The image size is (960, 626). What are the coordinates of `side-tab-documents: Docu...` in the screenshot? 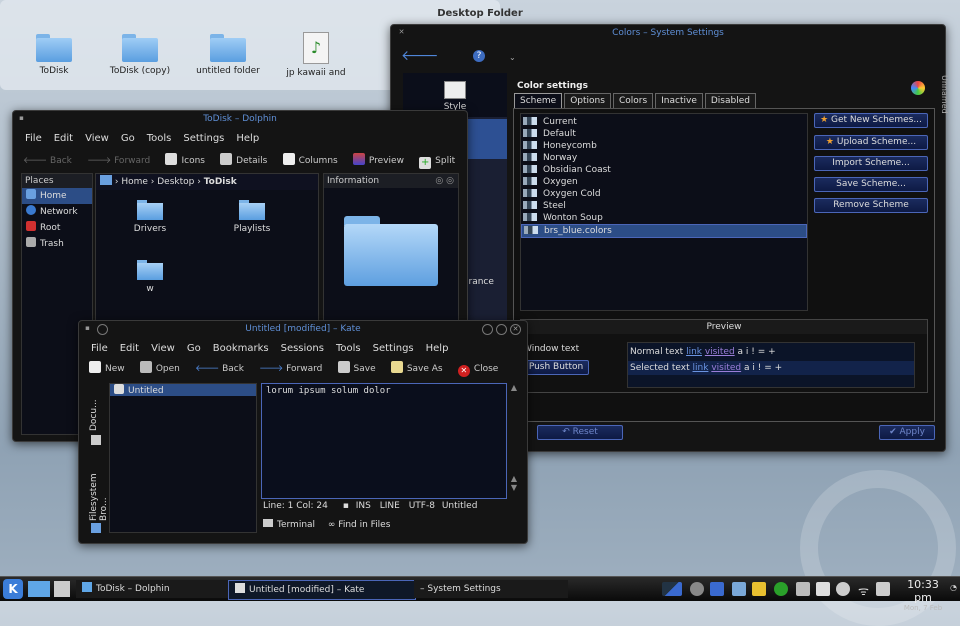 It's located at (94, 406).